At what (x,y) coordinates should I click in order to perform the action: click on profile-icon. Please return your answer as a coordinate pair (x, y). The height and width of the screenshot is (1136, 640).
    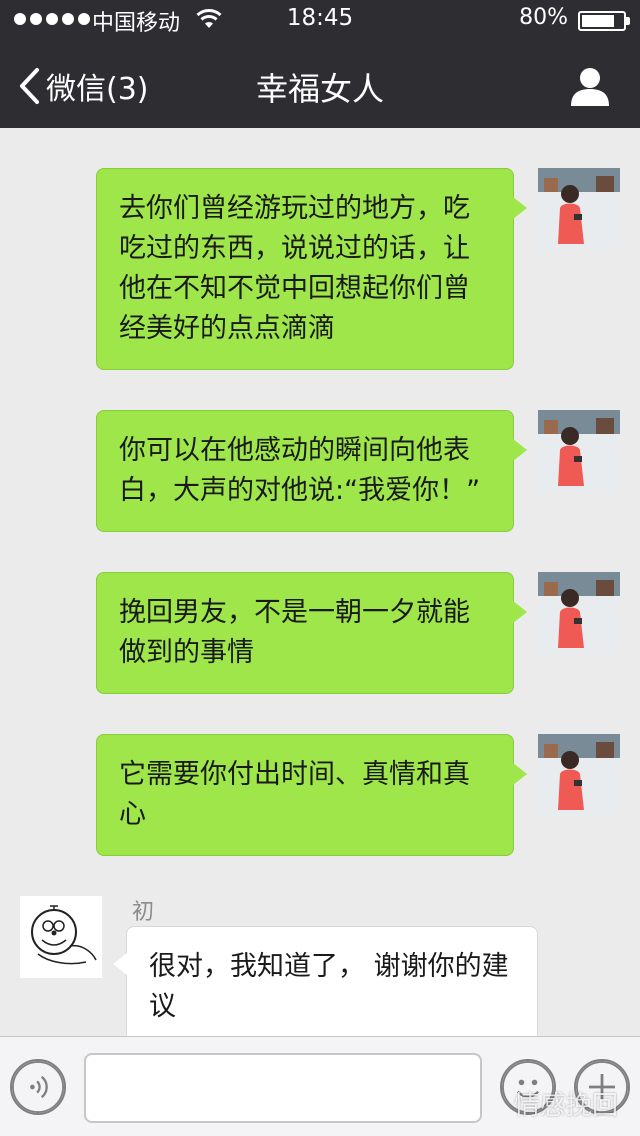
    Looking at the image, I should click on (590, 86).